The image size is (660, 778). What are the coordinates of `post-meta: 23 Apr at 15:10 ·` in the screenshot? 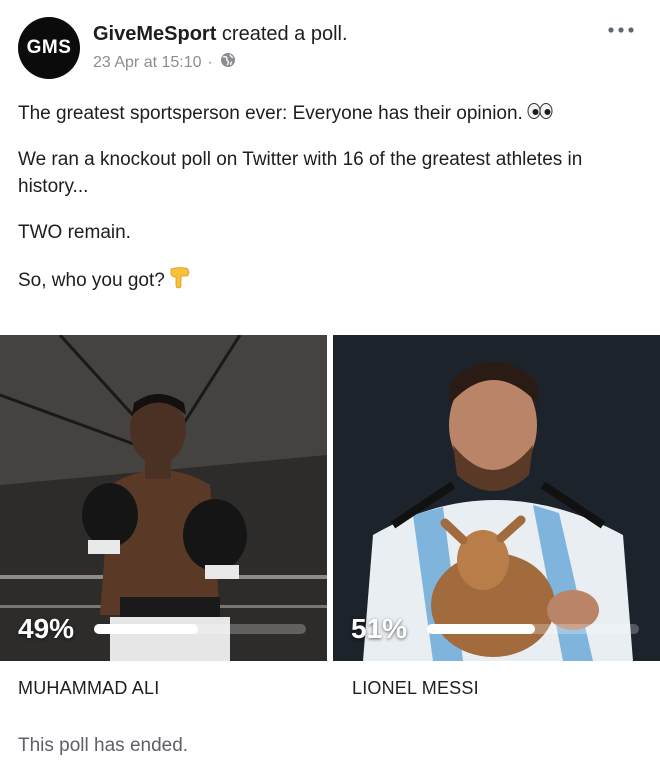 It's located at (164, 62).